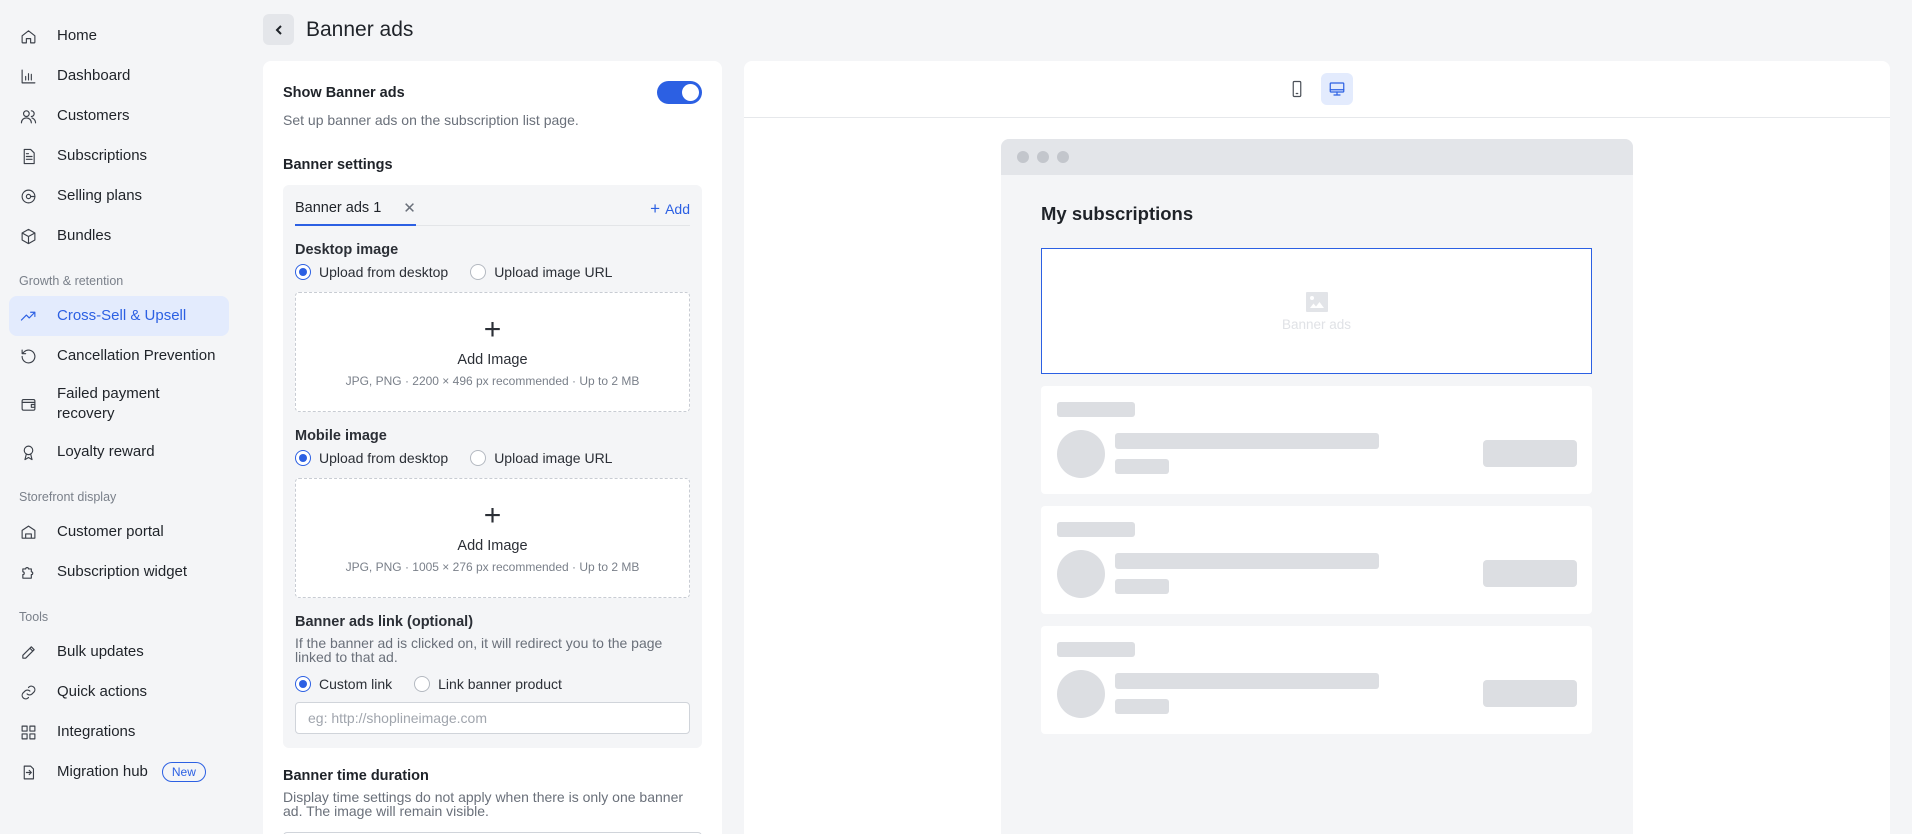 The image size is (1912, 834). I want to click on monitor-icon, so click(1337, 89).